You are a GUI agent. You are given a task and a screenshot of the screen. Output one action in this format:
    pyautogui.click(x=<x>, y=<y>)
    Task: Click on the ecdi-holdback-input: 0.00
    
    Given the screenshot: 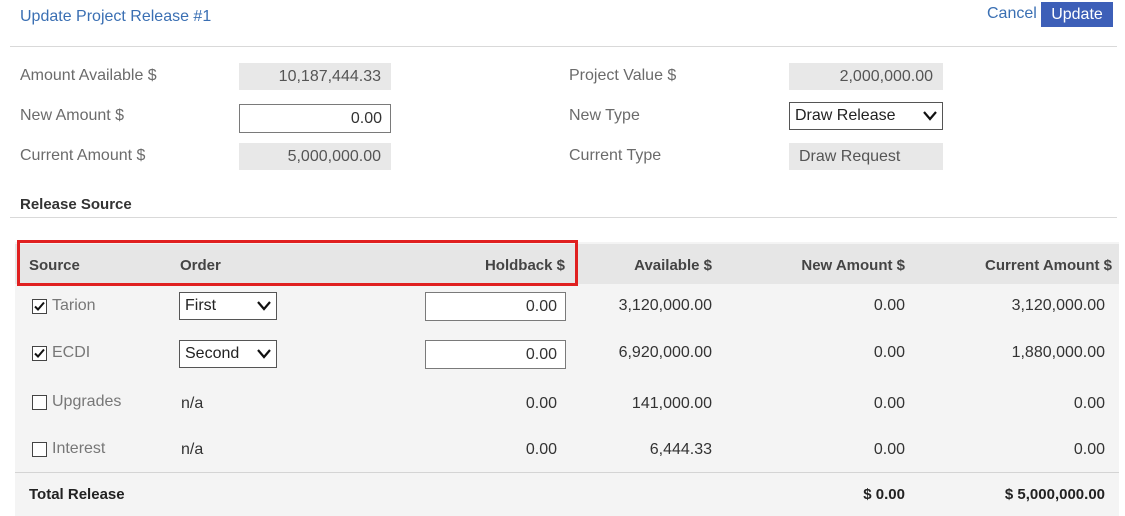 What is the action you would take?
    pyautogui.click(x=495, y=354)
    